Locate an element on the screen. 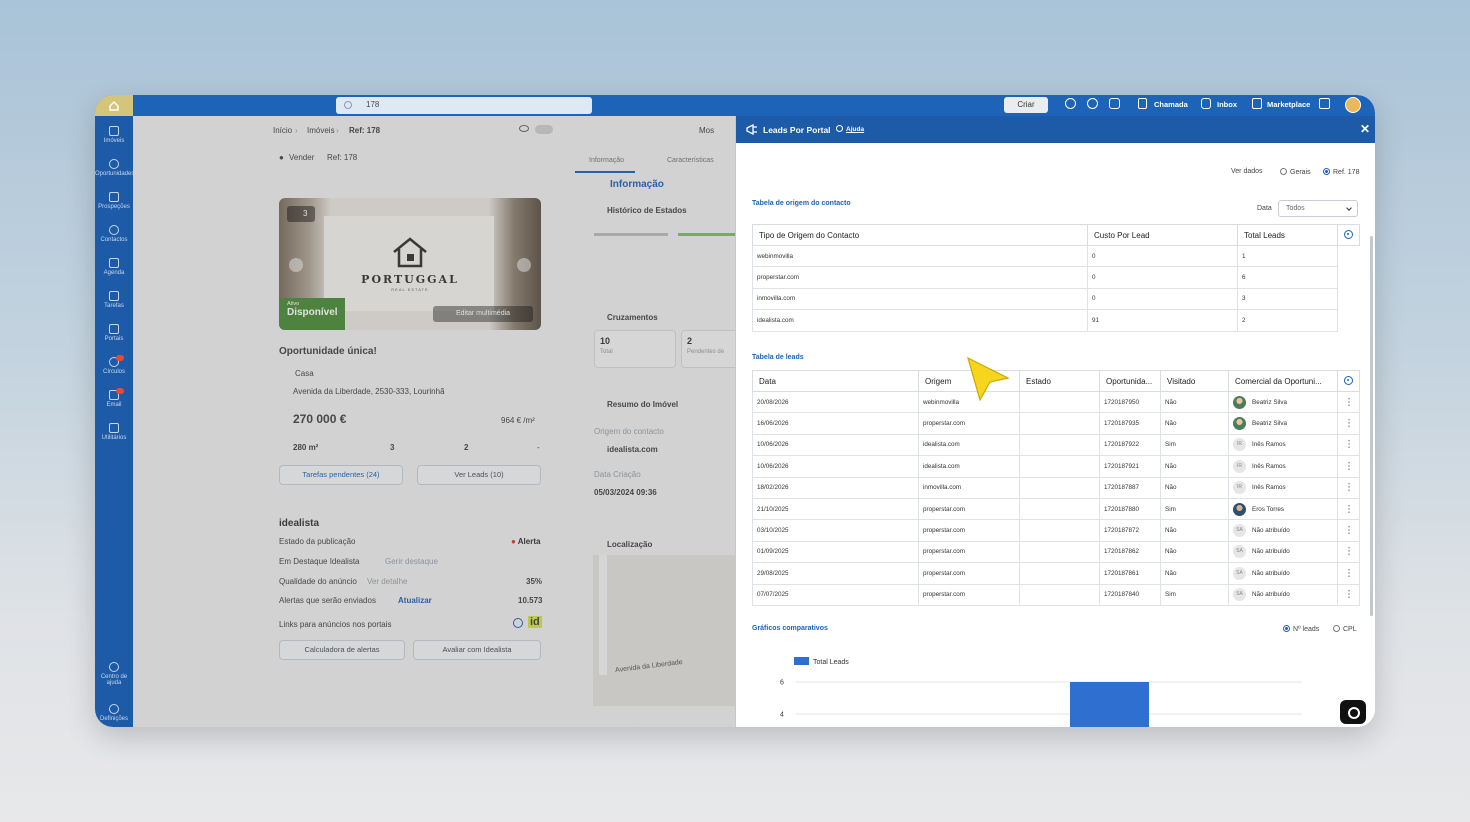 The image size is (1470, 822). sidebar-item-settings: Definições is located at coordinates (114, 713).